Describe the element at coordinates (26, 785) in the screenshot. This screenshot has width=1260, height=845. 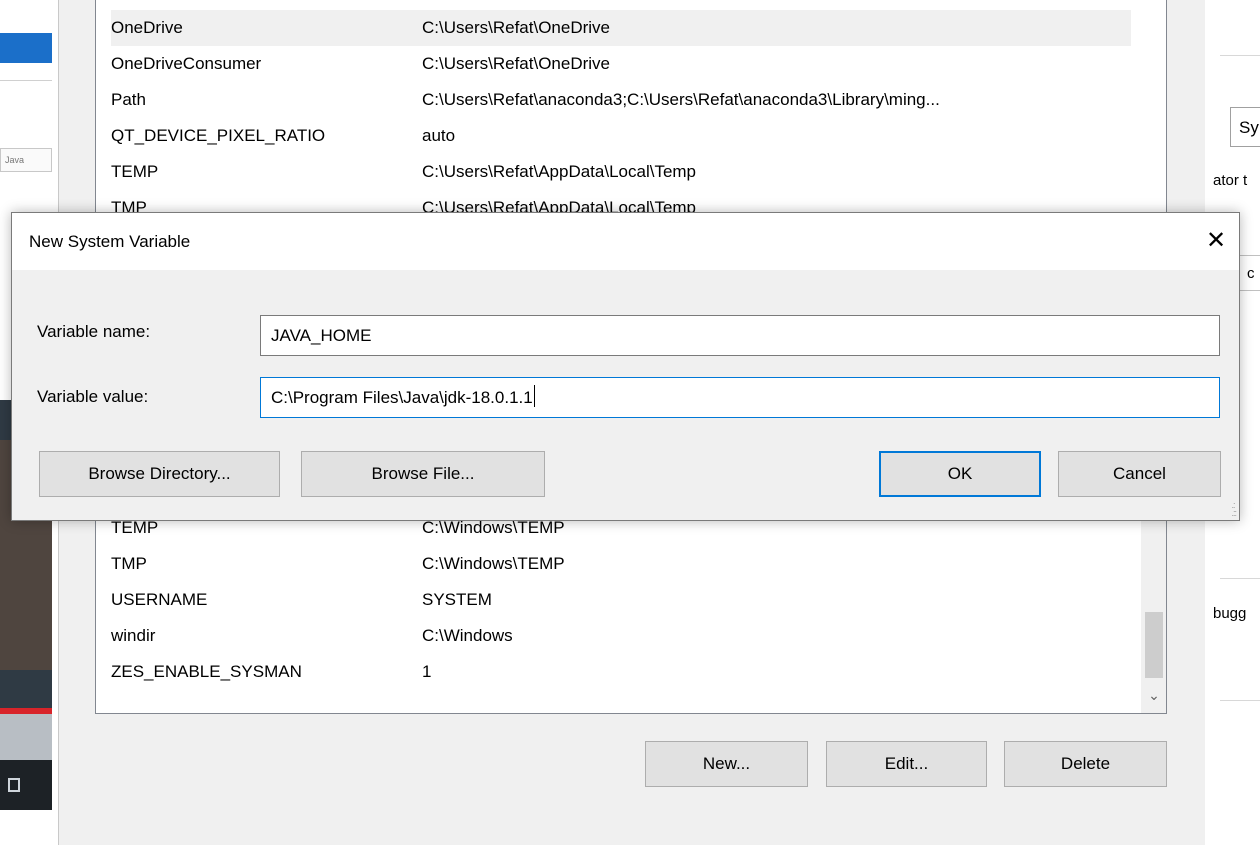
I see `background-taskbar` at that location.